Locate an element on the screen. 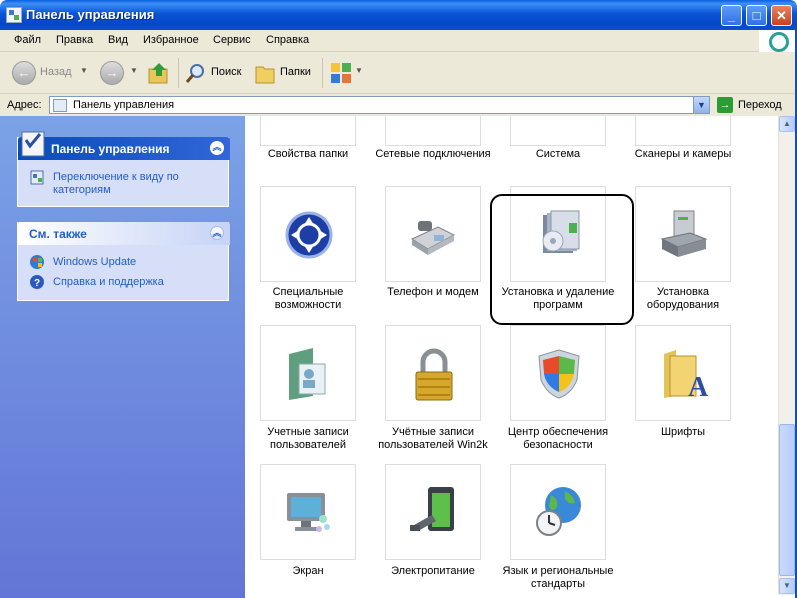 This screenshot has width=797, height=598. network-connections-tile is located at coordinates (433, 131).